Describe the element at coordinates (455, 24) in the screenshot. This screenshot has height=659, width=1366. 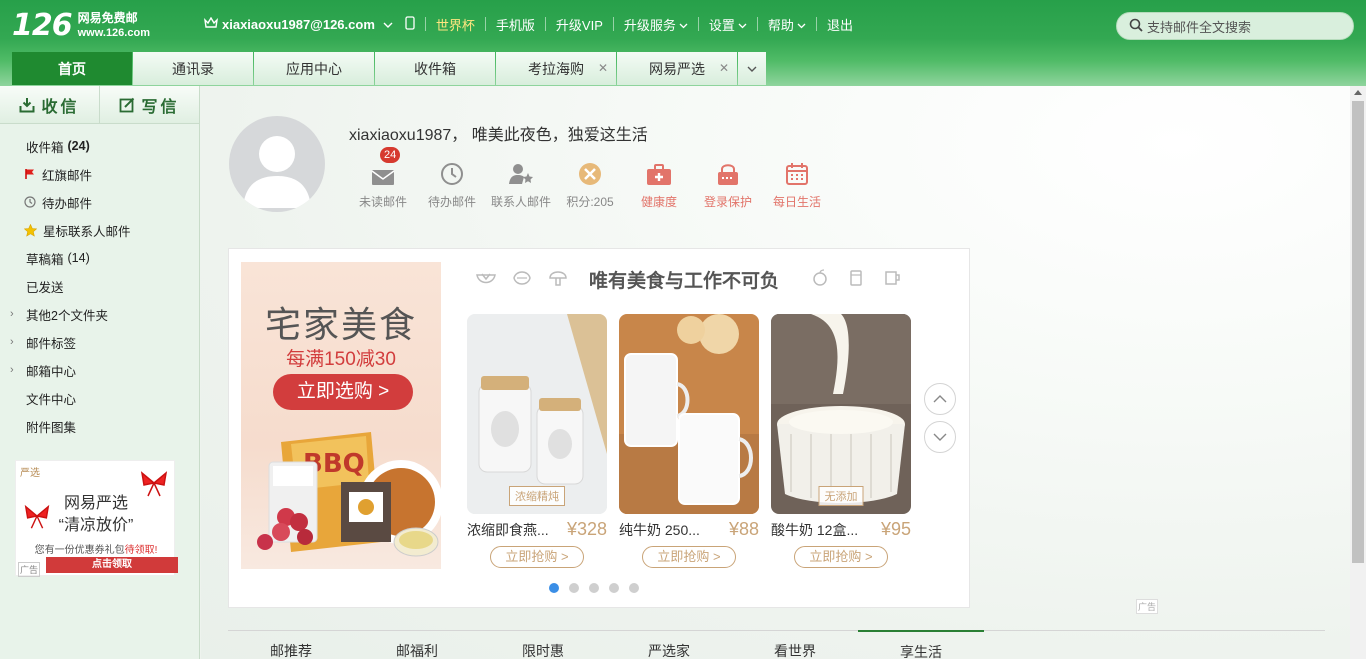
I see `worldcup-link: 世界杯` at that location.